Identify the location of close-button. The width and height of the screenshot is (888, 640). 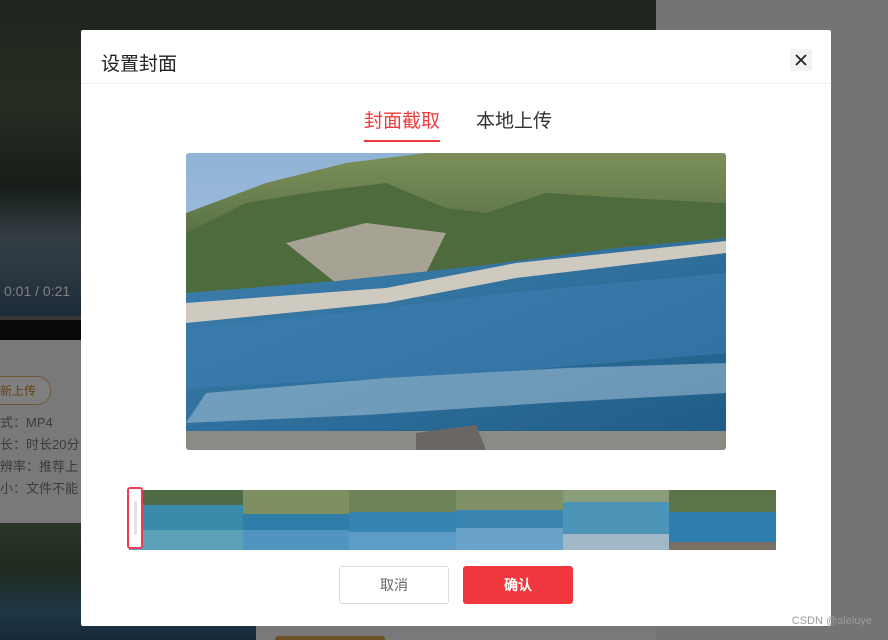
(801, 60).